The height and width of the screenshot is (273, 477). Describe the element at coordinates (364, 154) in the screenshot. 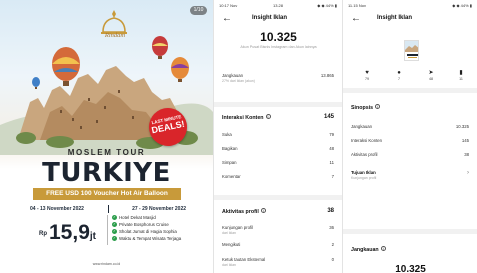

I see `synopsis-row-label: Aktivitas profil` at that location.